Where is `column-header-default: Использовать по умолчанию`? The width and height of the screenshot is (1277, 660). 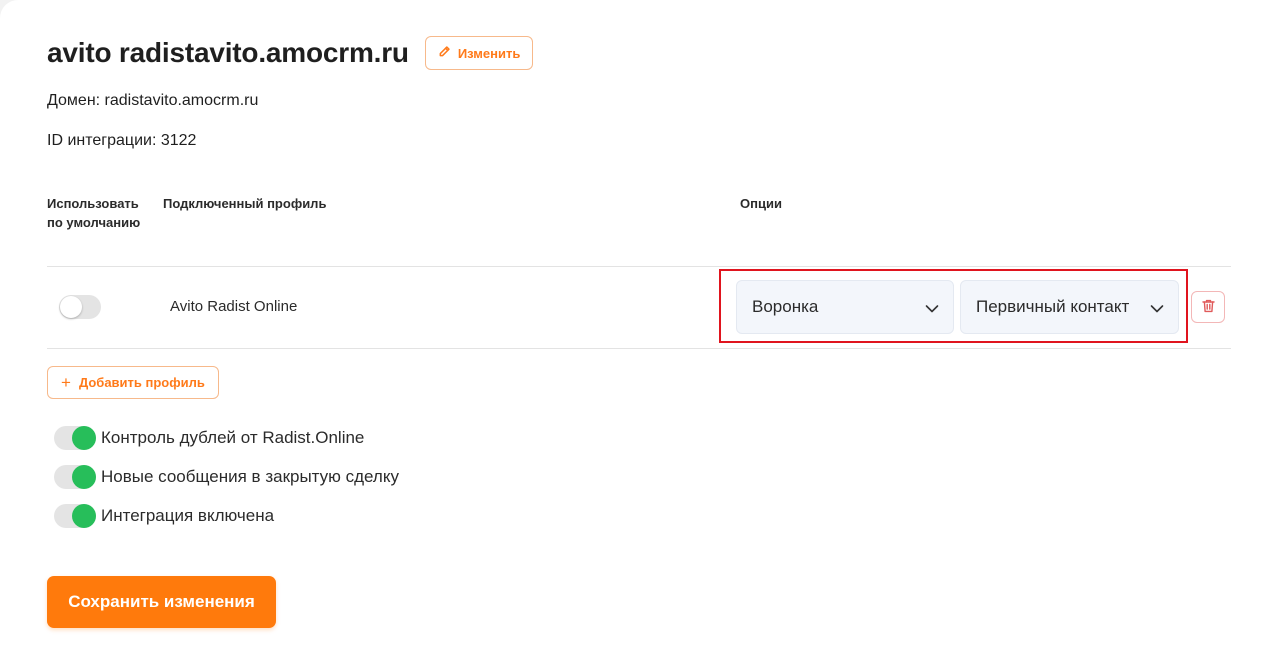 column-header-default: Использовать по умолчанию is located at coordinates (94, 213).